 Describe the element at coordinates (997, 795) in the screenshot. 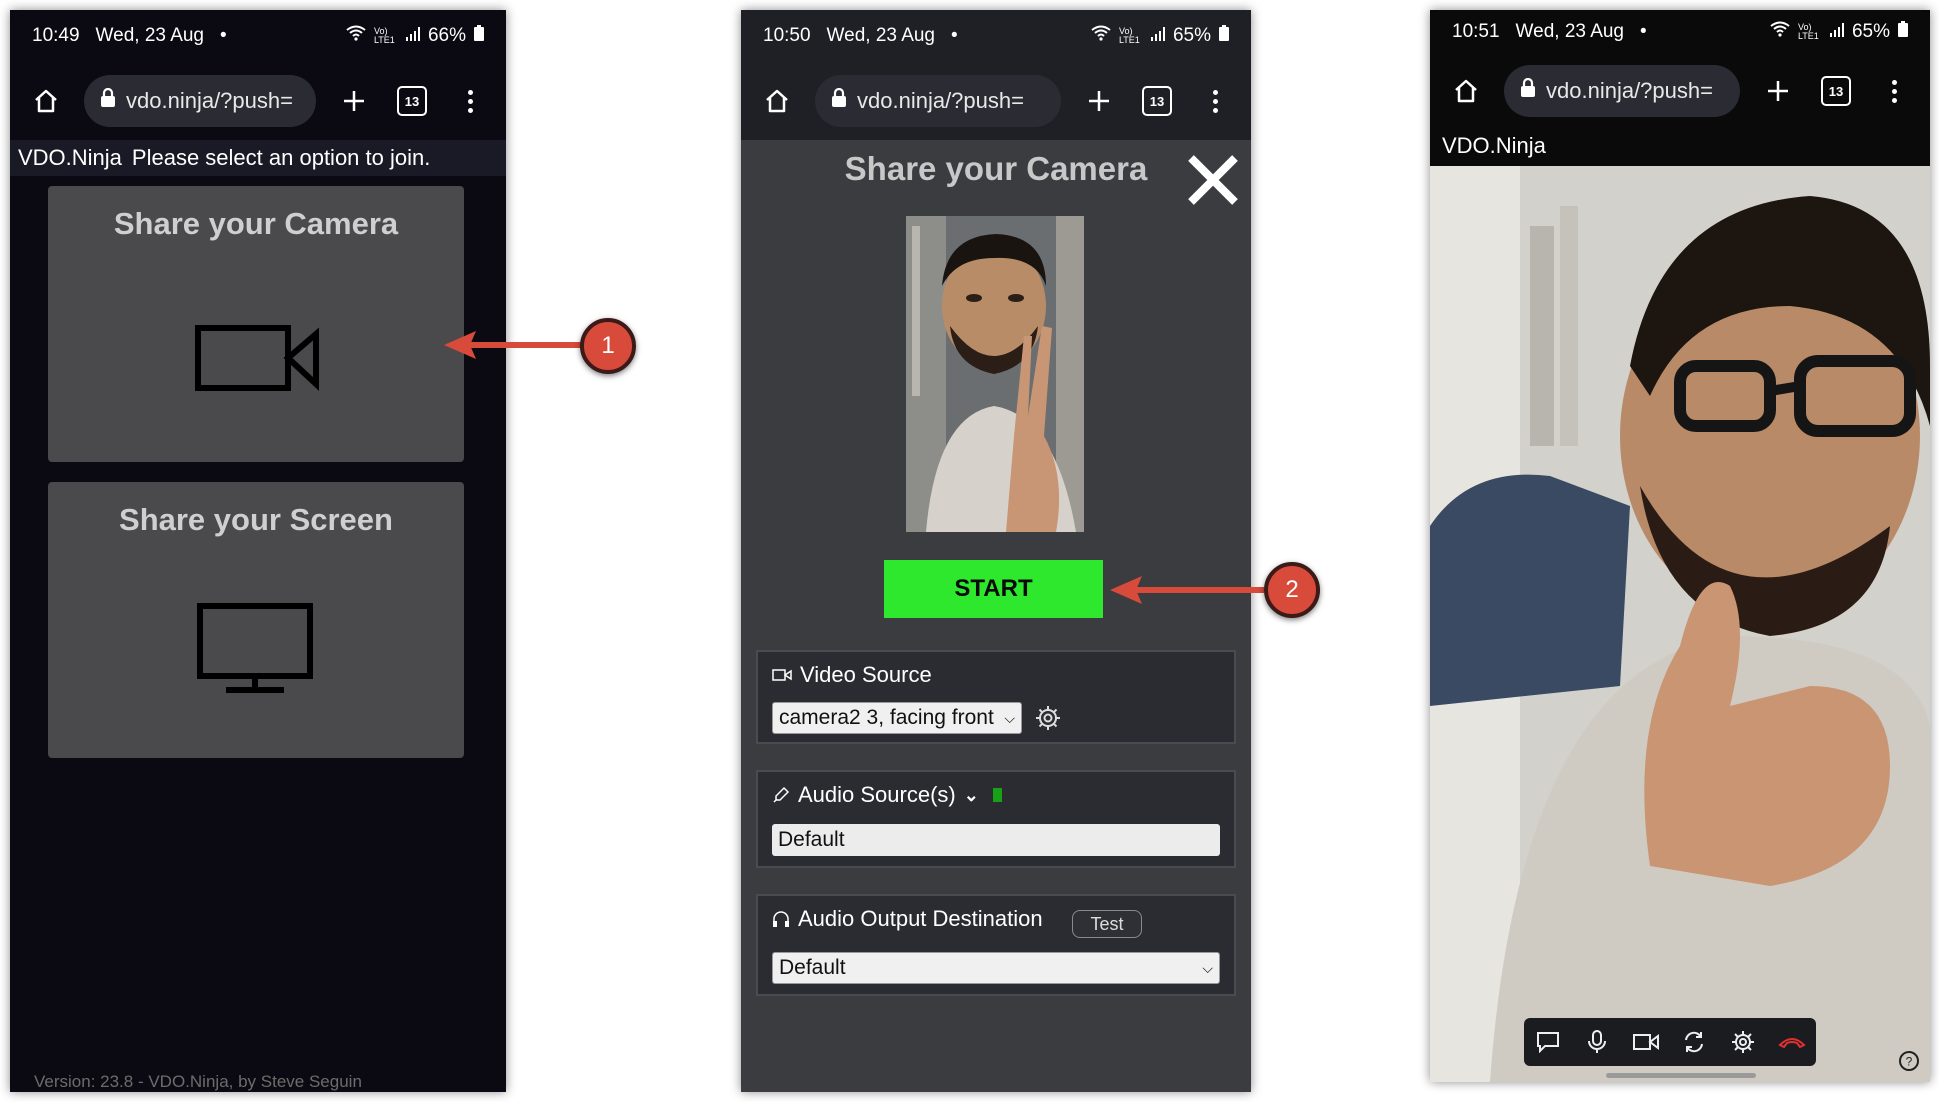

I see `audio-level-indicator` at that location.